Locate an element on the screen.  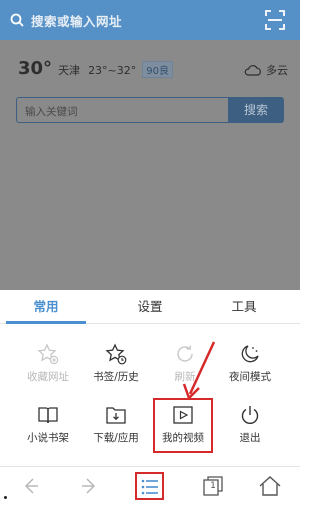
menu-item-night-mode: 夜间模式 is located at coordinates (250, 363).